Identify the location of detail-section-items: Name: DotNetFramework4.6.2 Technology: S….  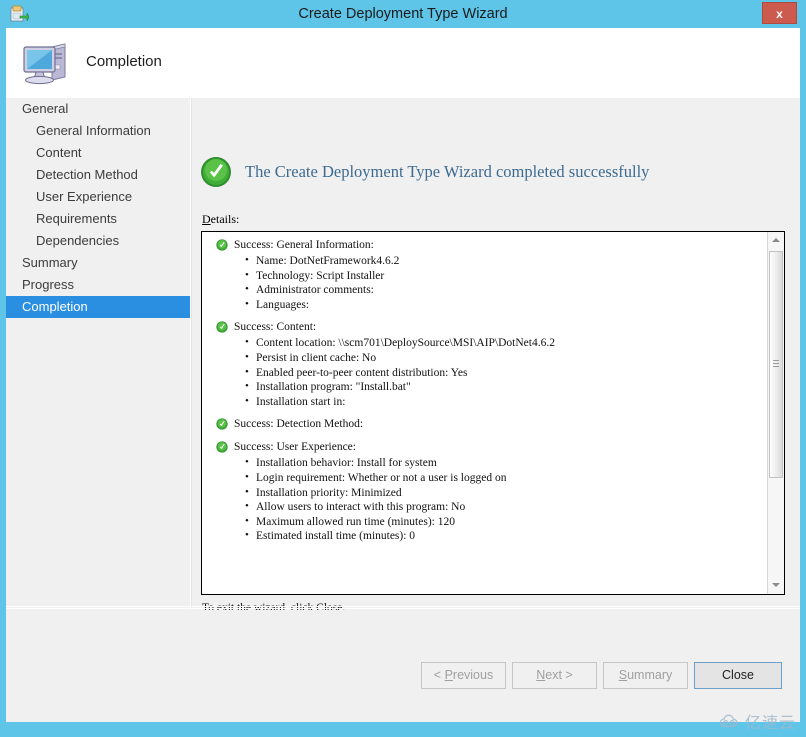
(489, 283).